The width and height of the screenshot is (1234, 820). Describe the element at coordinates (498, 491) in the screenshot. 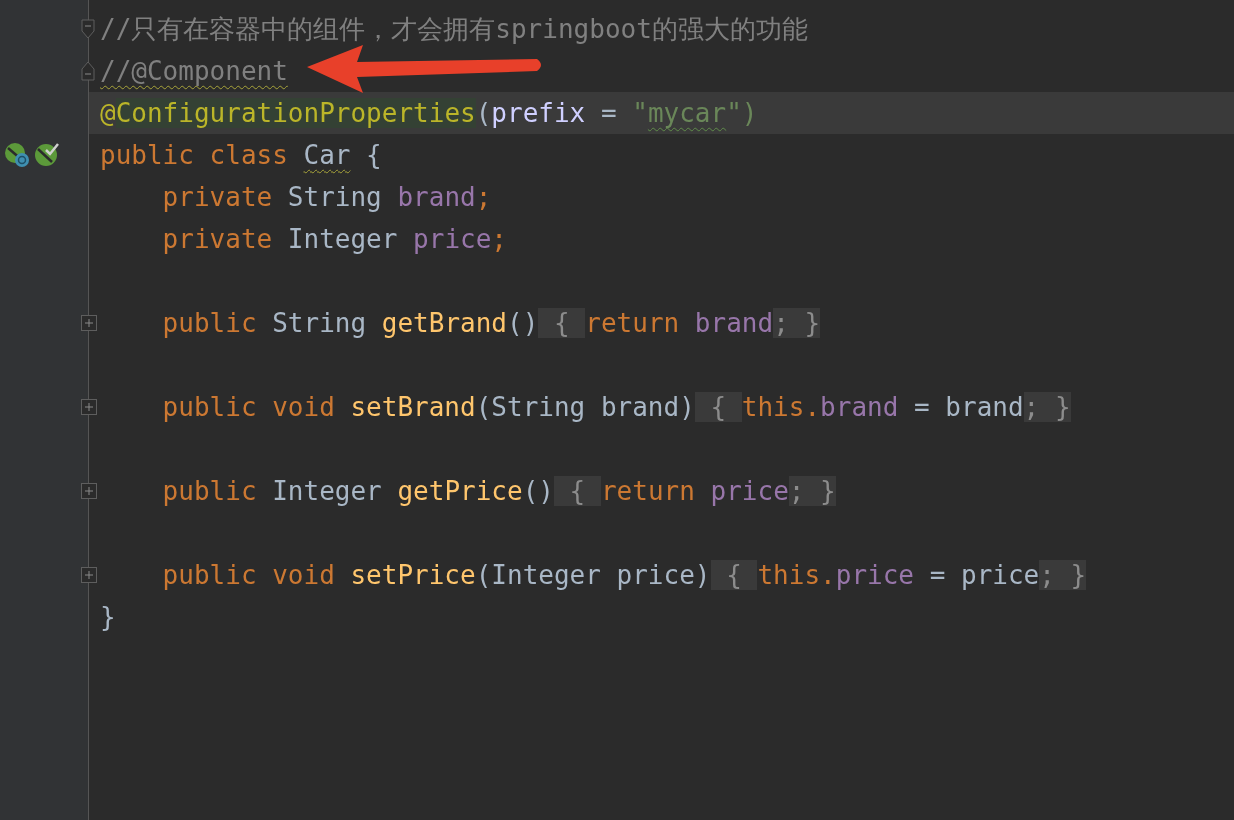

I see `code-line: public Integer getPrice() { return price; }` at that location.